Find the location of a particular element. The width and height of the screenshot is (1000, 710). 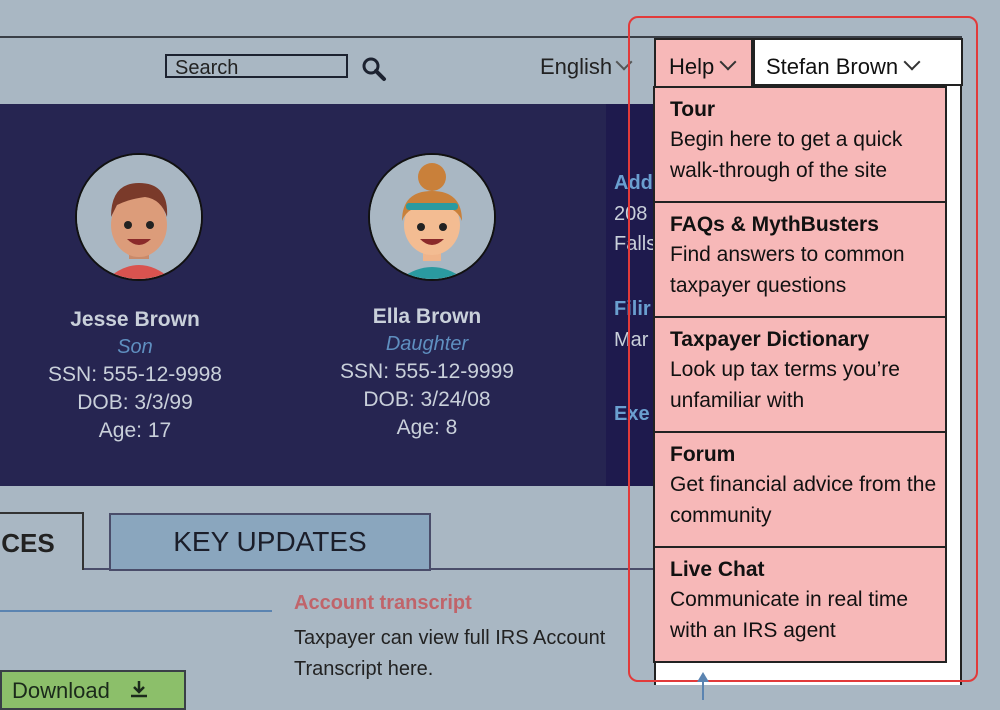

user-menu-button: Stefan Brown is located at coordinates (843, 66).